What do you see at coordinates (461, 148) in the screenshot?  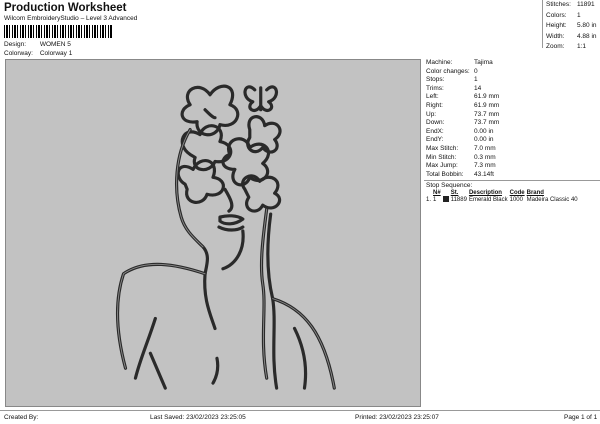 I see `info-row: Max Stitch: 7.0 mm` at bounding box center [461, 148].